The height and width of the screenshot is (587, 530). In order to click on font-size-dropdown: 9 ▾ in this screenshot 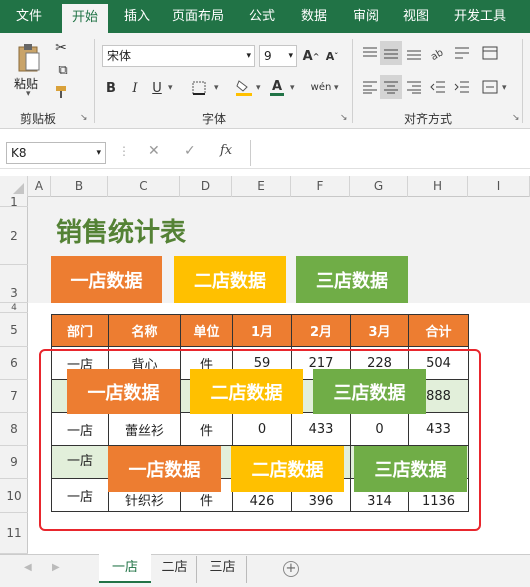, I will do `click(278, 56)`.